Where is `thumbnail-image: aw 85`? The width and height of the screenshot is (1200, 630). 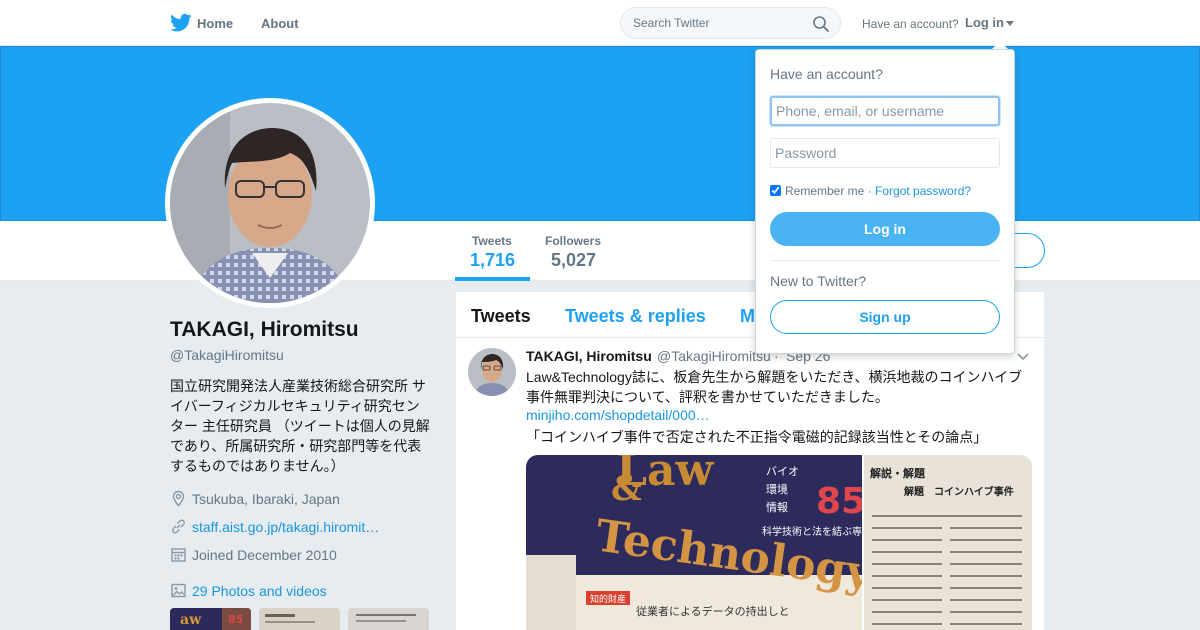 thumbnail-image: aw 85 is located at coordinates (210, 619).